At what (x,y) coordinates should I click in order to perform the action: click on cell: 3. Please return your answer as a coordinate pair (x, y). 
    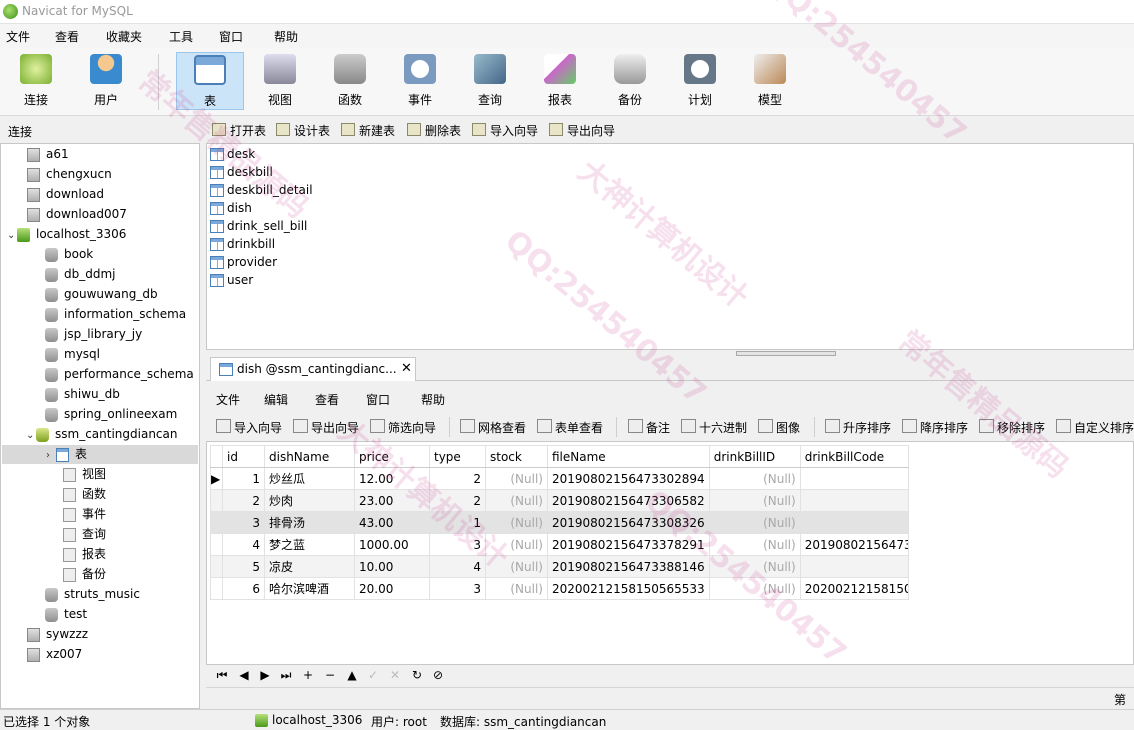
    Looking at the image, I should click on (243, 522).